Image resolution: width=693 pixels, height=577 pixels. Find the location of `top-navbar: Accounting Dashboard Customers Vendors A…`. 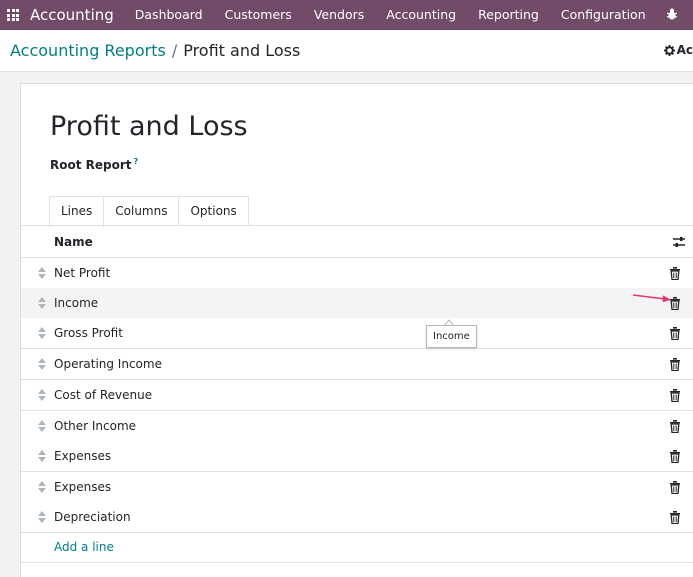

top-navbar: Accounting Dashboard Customers Vendors A… is located at coordinates (346, 15).